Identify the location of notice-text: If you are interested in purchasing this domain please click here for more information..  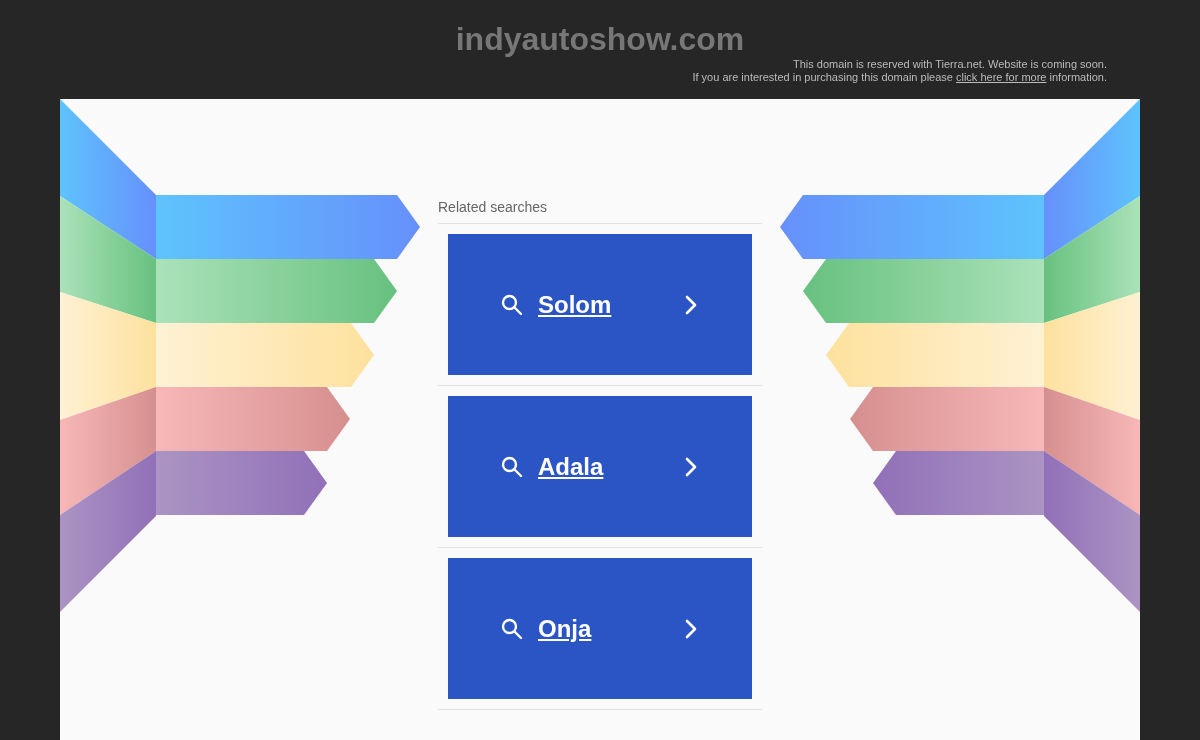
(899, 77).